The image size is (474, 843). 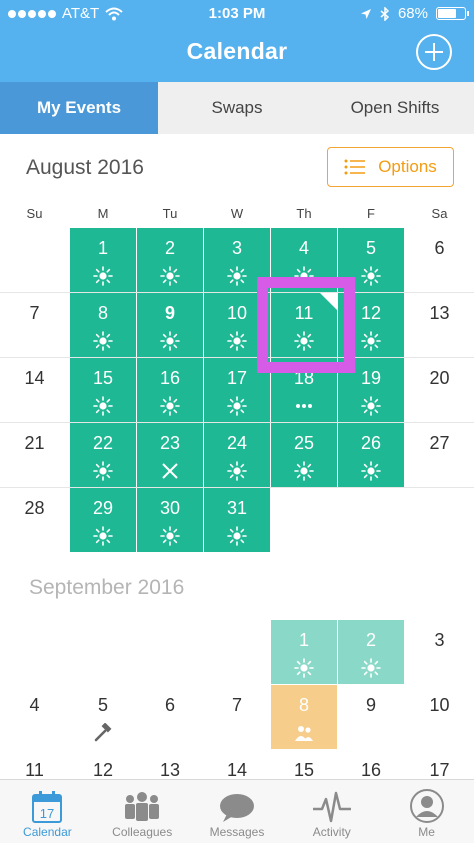 What do you see at coordinates (170, 508) in the screenshot?
I see `day-number: 30` at bounding box center [170, 508].